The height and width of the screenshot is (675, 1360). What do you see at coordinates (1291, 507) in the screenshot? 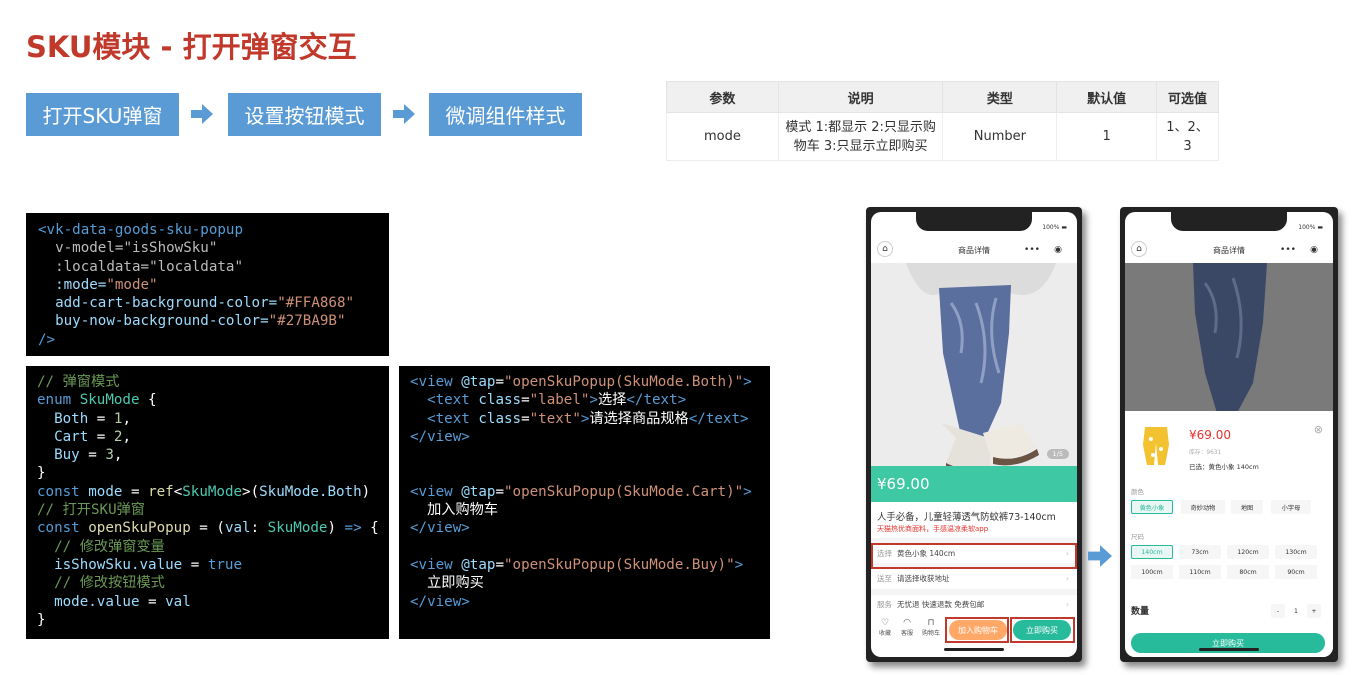
I see `color-chip: 小字母` at bounding box center [1291, 507].